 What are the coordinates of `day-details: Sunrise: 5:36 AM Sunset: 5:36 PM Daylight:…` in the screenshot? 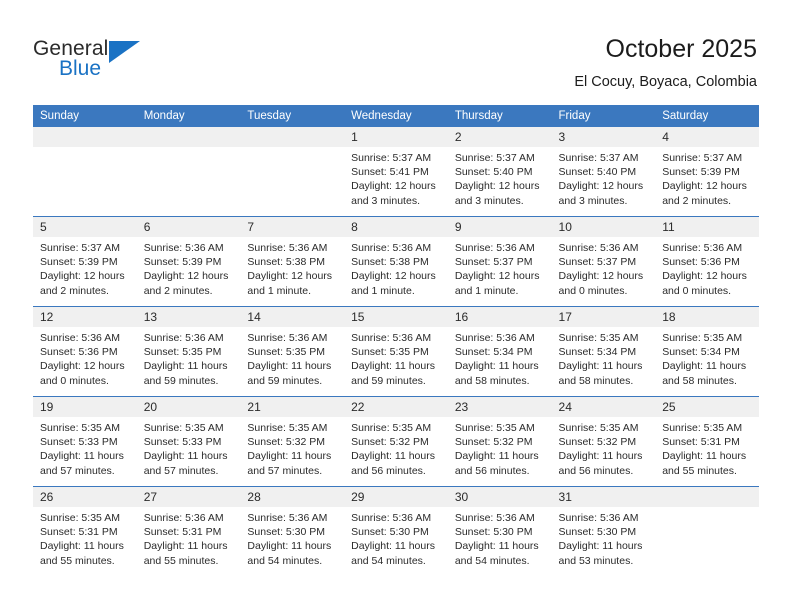 It's located at (85, 357).